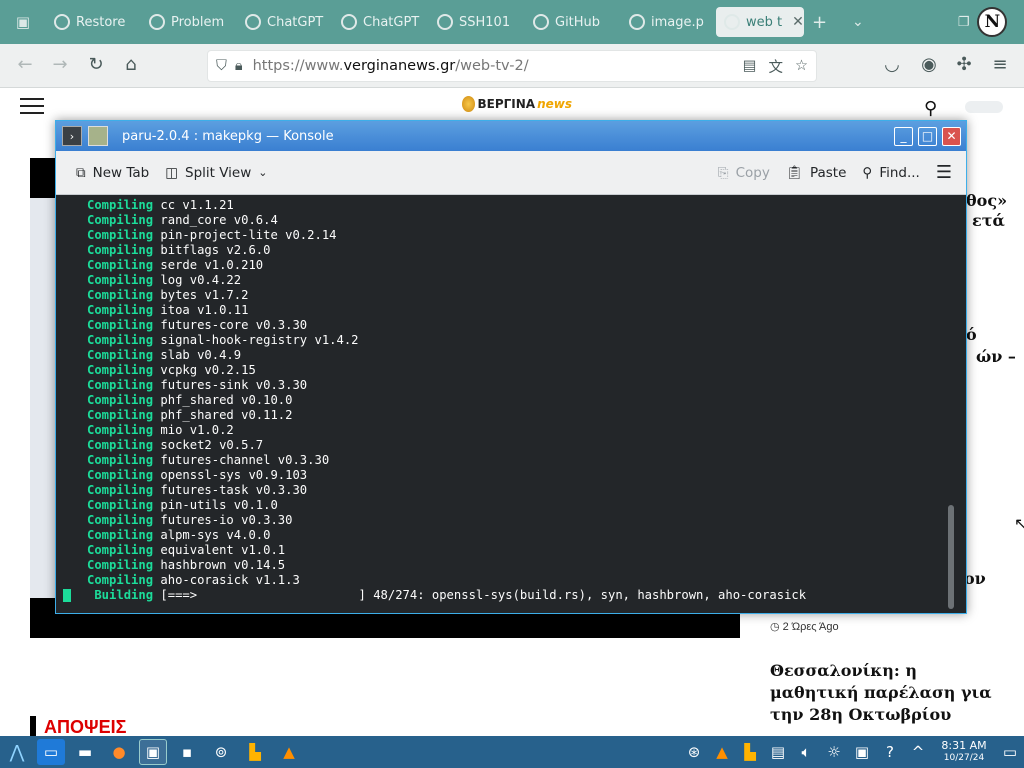 The width and height of the screenshot is (1024, 768). I want to click on bookmark-star-icon: ☆, so click(801, 66).